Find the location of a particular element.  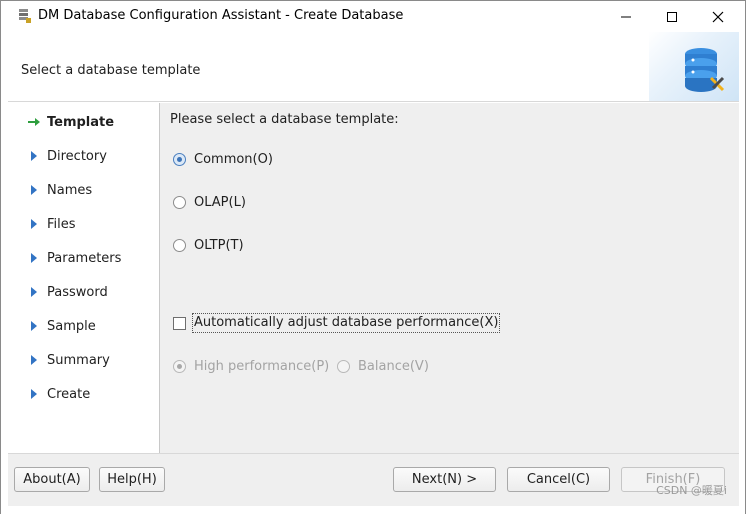

header-title: Select a database template is located at coordinates (111, 70).